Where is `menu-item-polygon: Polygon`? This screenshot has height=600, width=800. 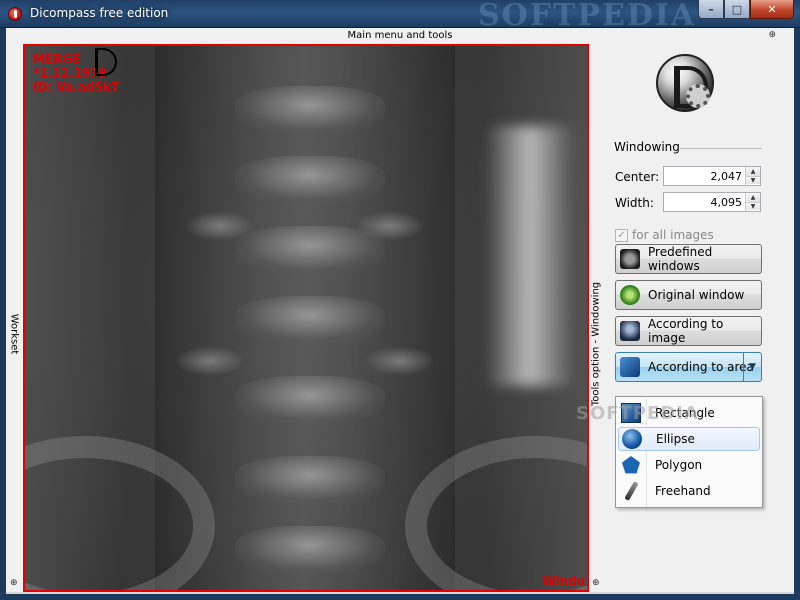 menu-item-polygon: Polygon is located at coordinates (689, 465).